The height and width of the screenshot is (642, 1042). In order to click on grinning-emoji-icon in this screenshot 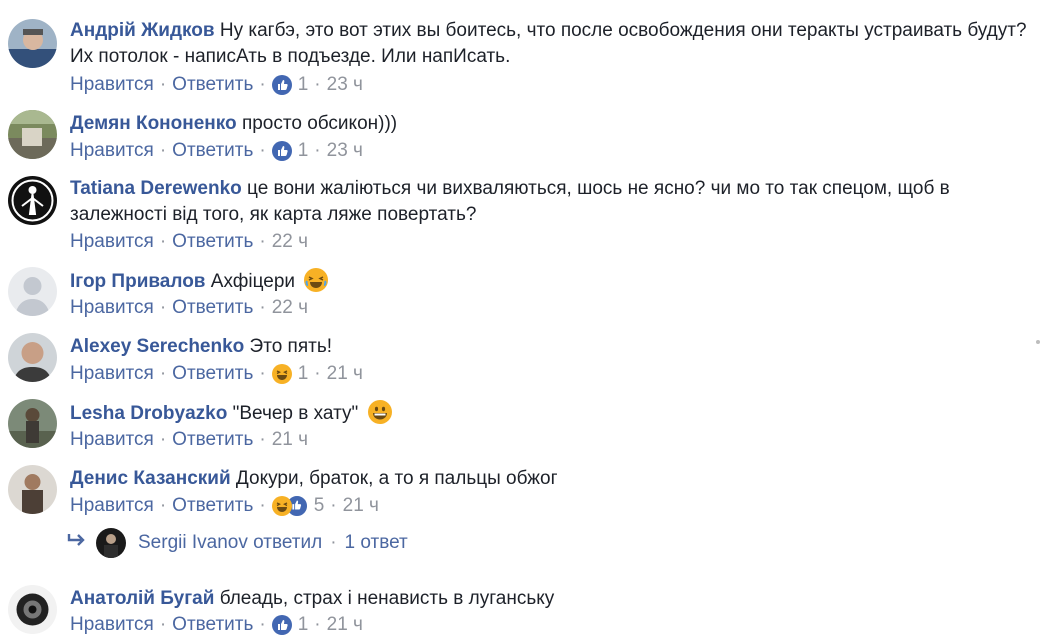, I will do `click(379, 412)`.